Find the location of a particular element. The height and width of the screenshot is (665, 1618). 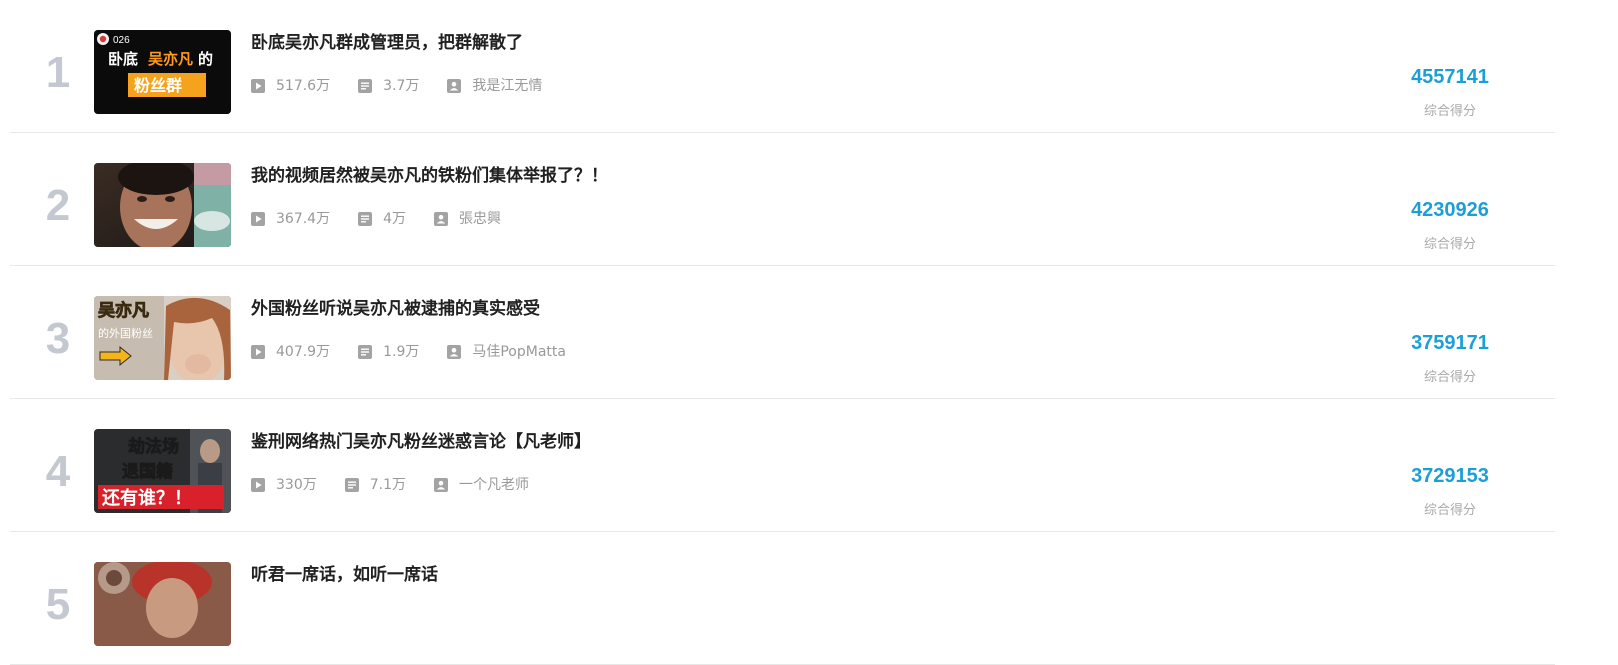

danmaku-count: 7.1万 is located at coordinates (375, 485).